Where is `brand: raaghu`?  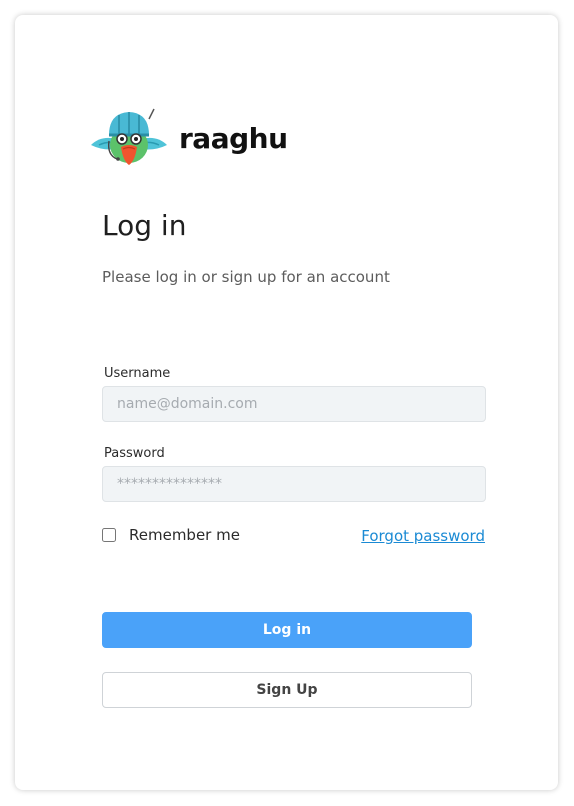
brand: raaghu is located at coordinates (187, 138).